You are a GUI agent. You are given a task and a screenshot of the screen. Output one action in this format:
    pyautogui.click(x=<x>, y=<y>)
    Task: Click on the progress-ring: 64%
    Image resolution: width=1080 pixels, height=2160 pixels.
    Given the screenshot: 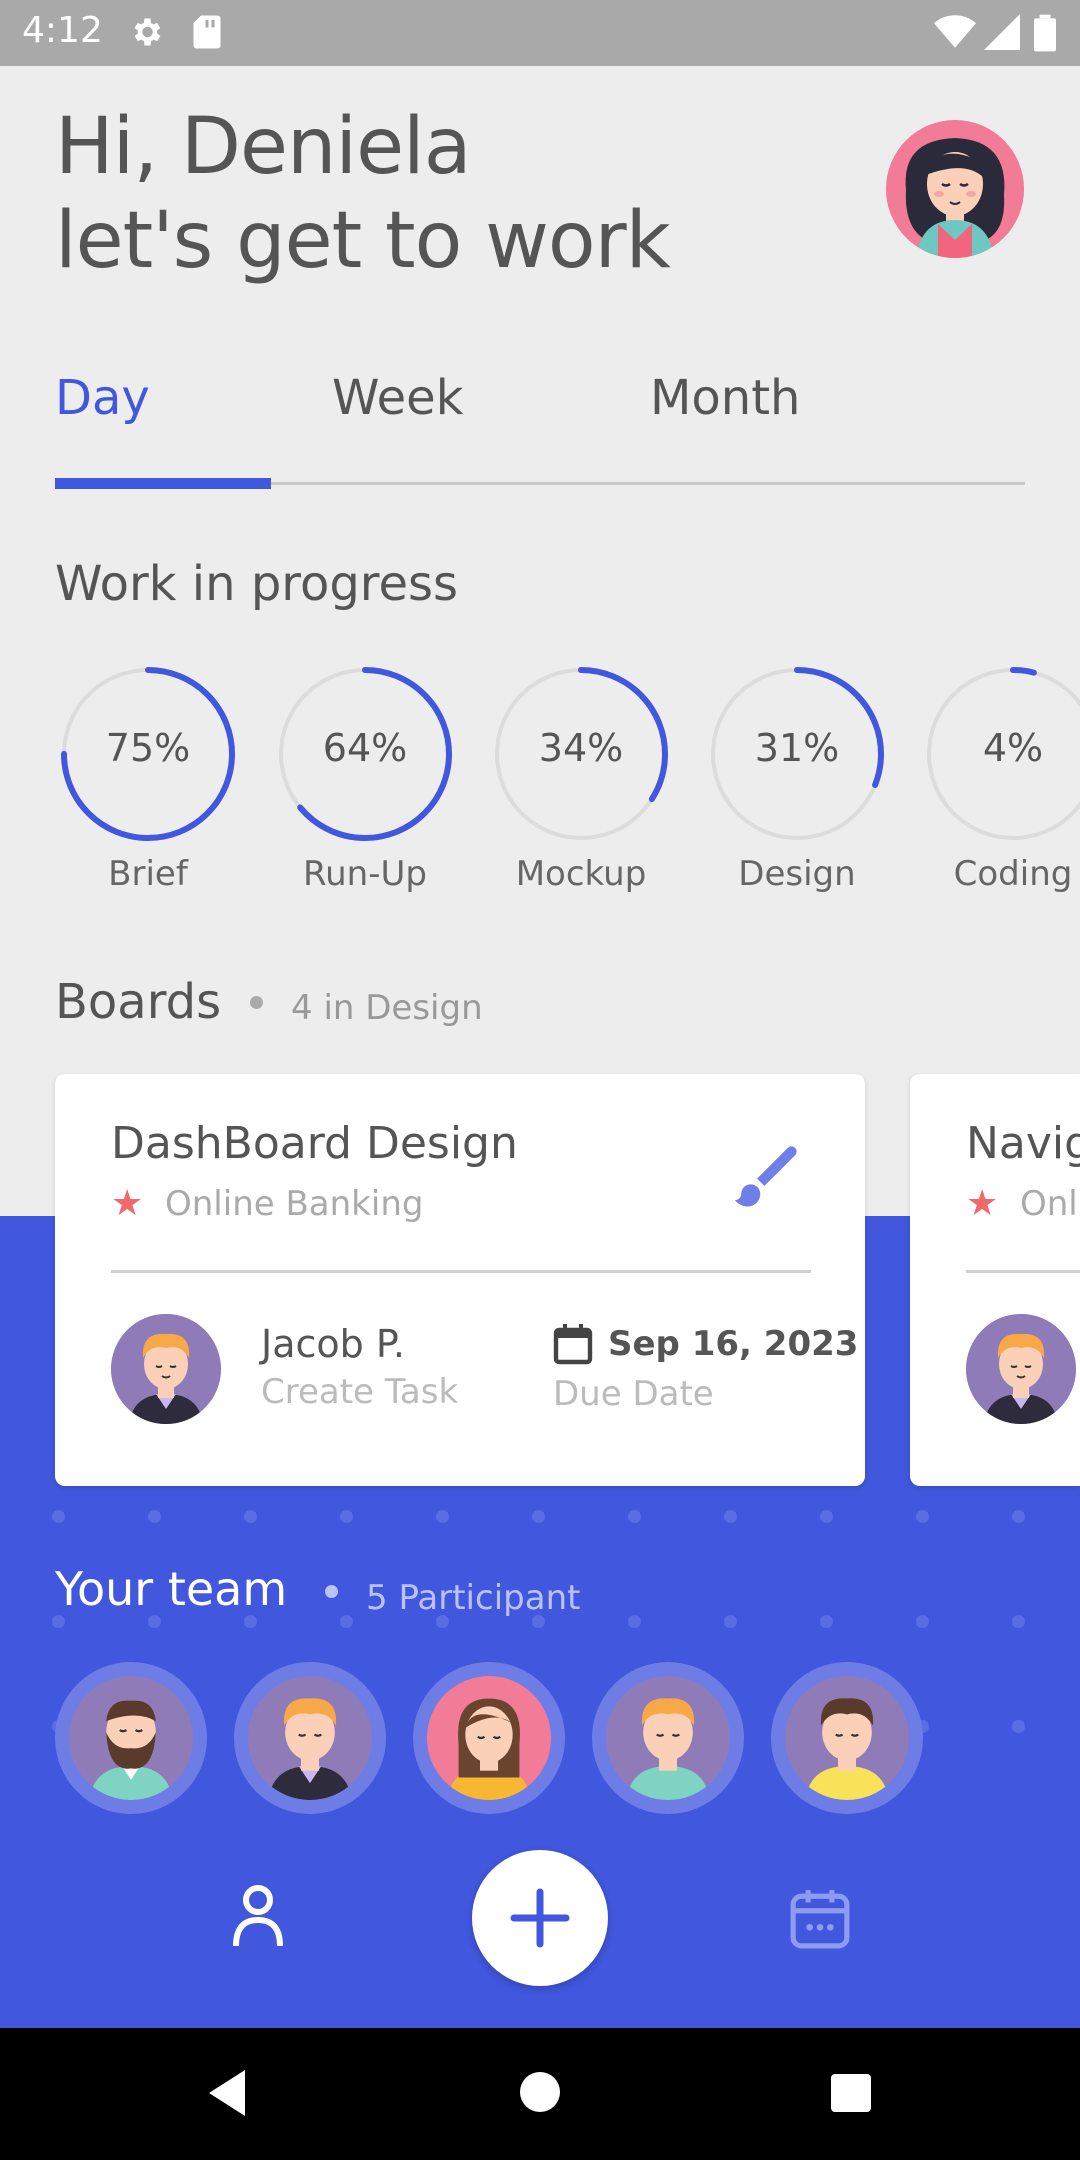 What is the action you would take?
    pyautogui.click(x=365, y=754)
    